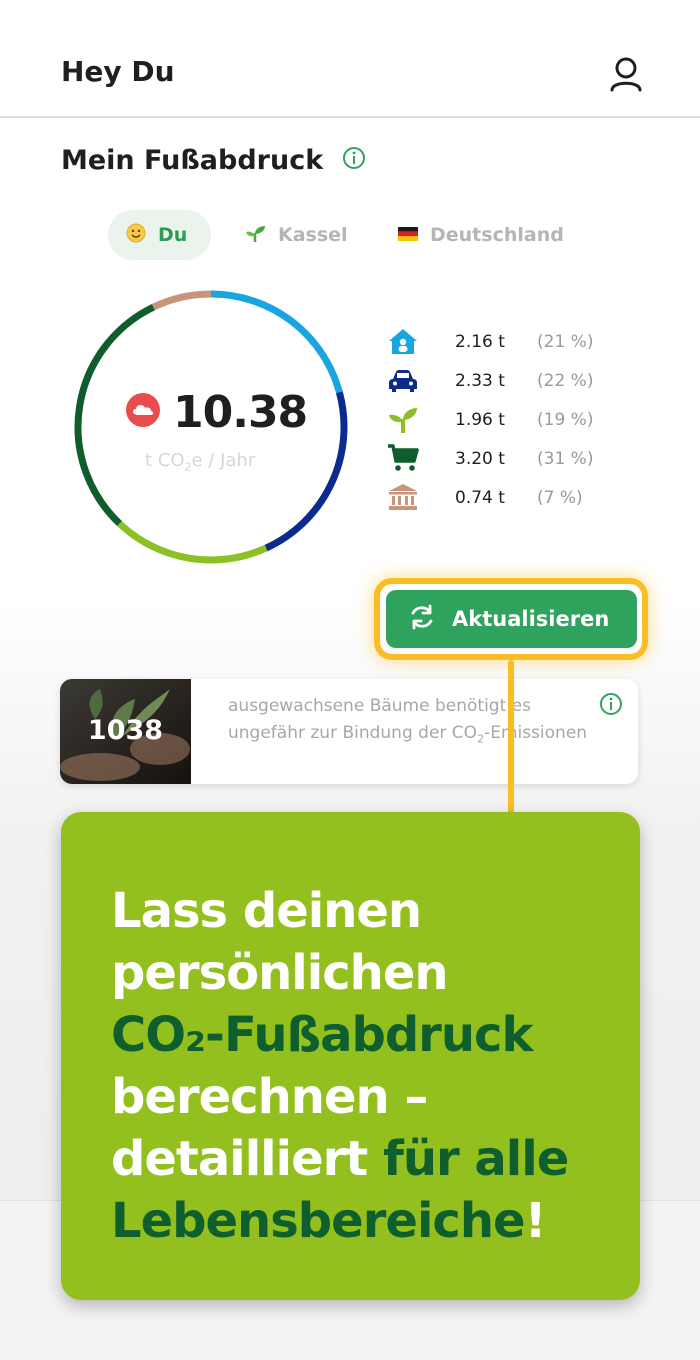 The width and height of the screenshot is (700, 1360). Describe the element at coordinates (192, 542) in the screenshot. I see `donut-segment-food` at that location.